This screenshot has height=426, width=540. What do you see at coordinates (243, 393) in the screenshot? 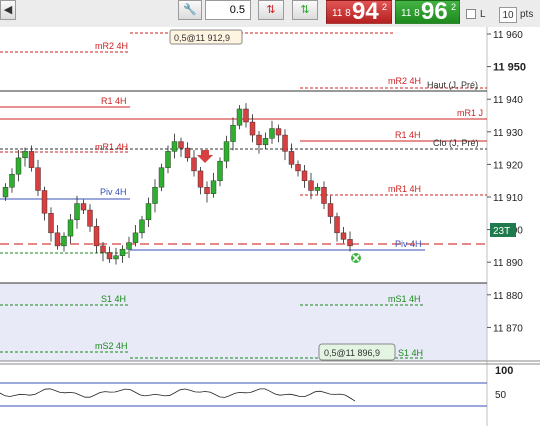
I see `indicator-panel` at bounding box center [243, 393].